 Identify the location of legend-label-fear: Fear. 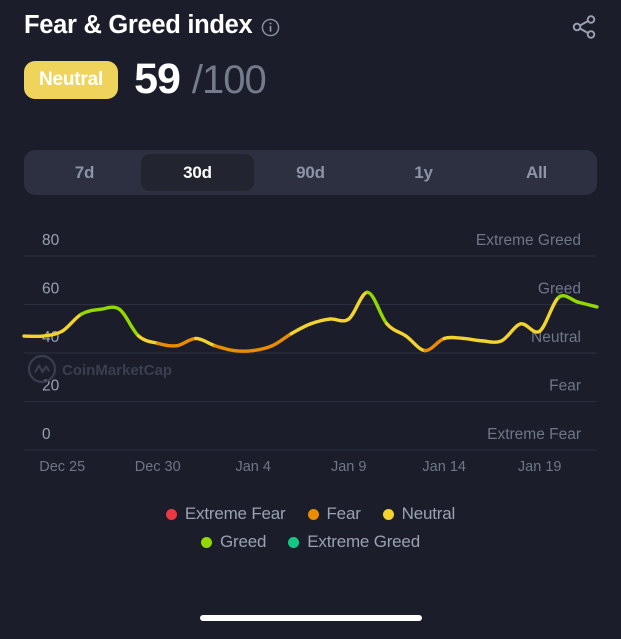
(343, 513).